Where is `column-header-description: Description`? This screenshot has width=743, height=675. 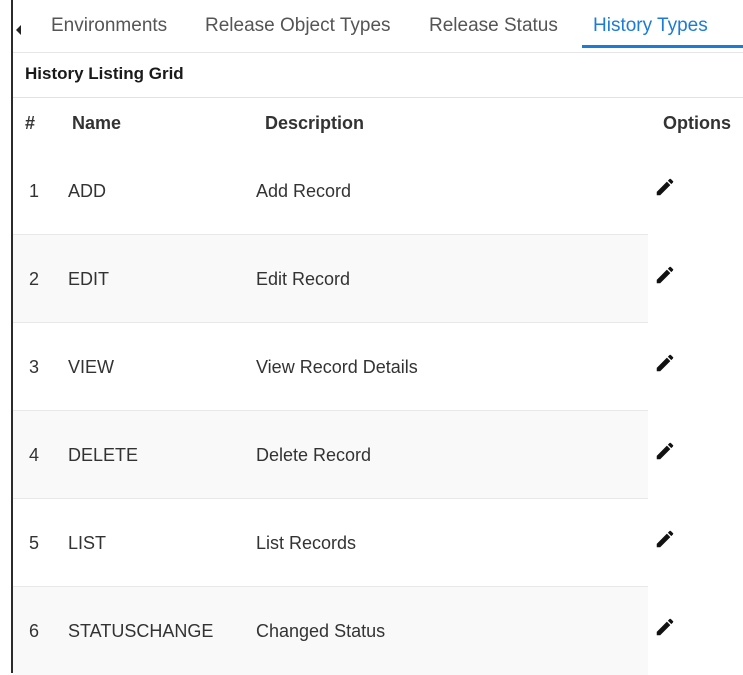 column-header-description: Description is located at coordinates (315, 123).